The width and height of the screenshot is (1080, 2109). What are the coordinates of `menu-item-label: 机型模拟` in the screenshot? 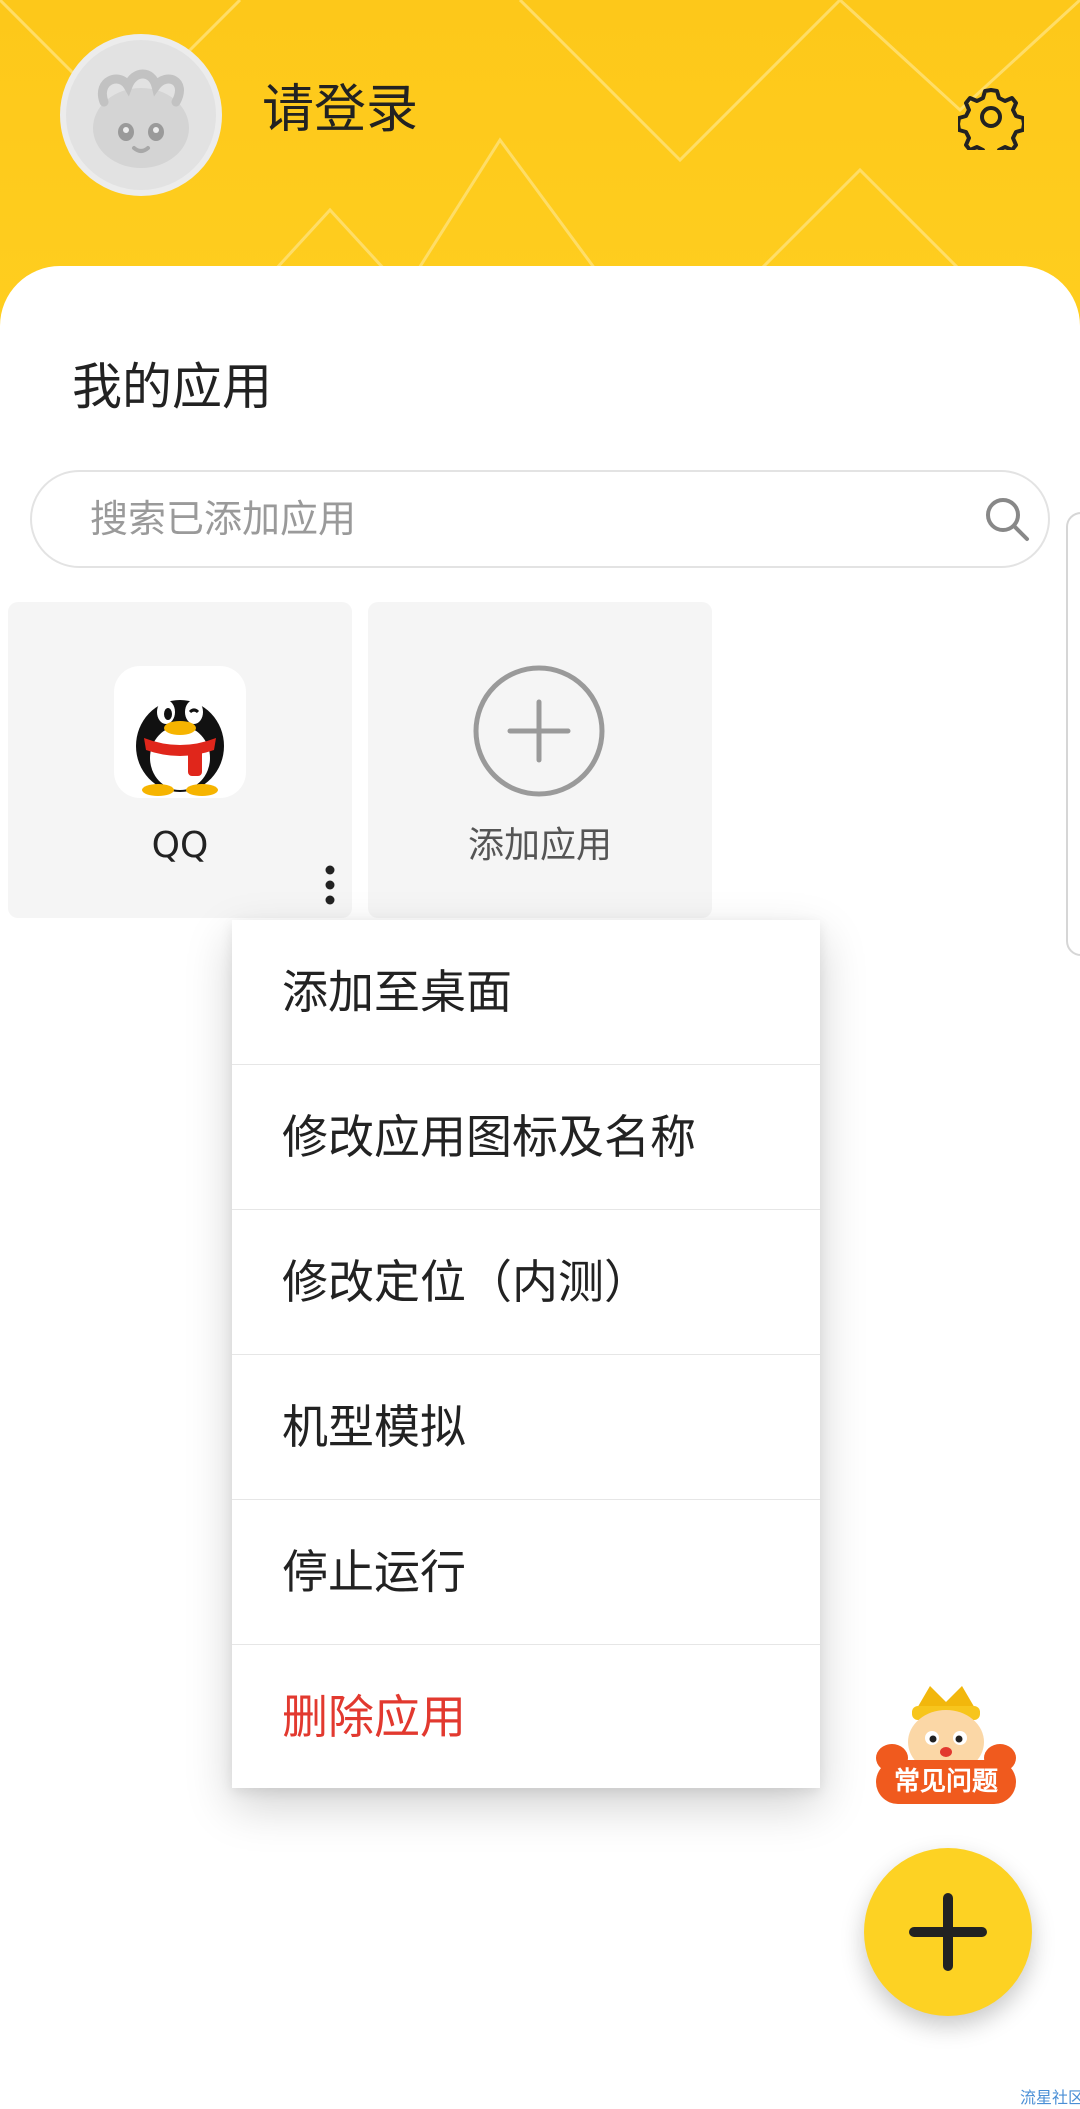 It's located at (374, 1427).